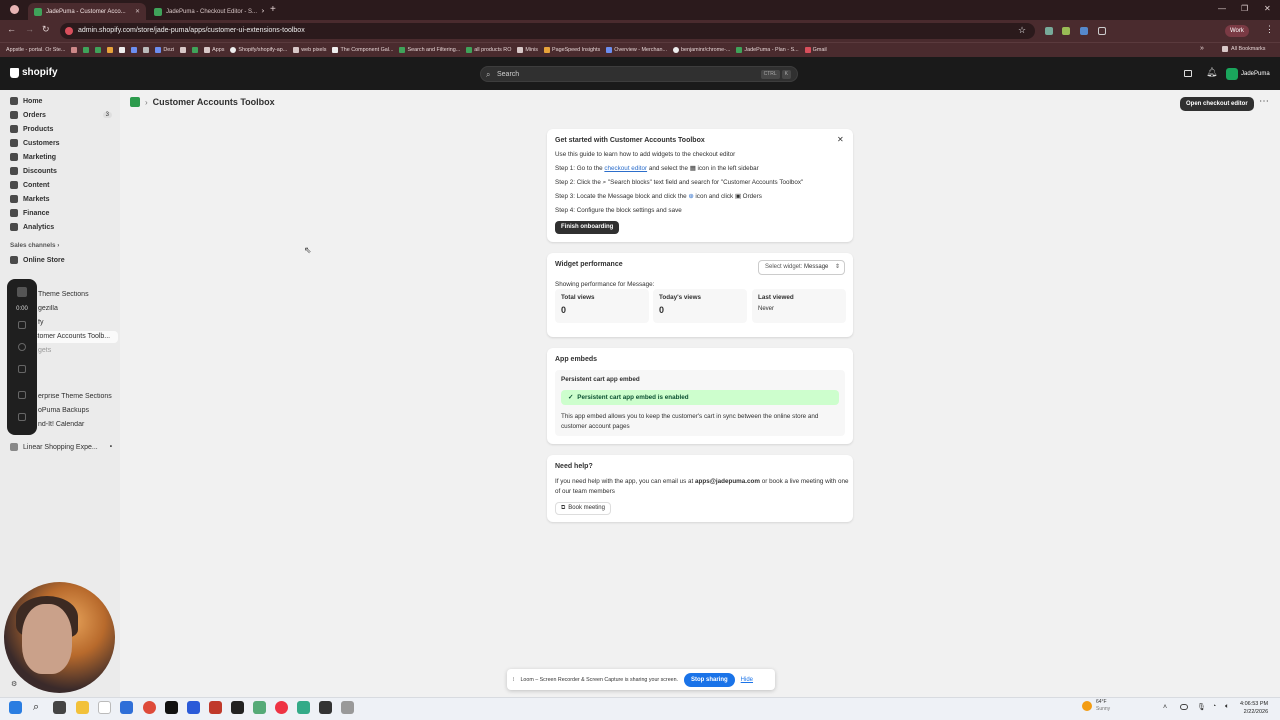 The height and width of the screenshot is (720, 1280). Describe the element at coordinates (87, 11) in the screenshot. I see `tab-customer-accounts: JadePuma - Customer Acco... ✕` at that location.